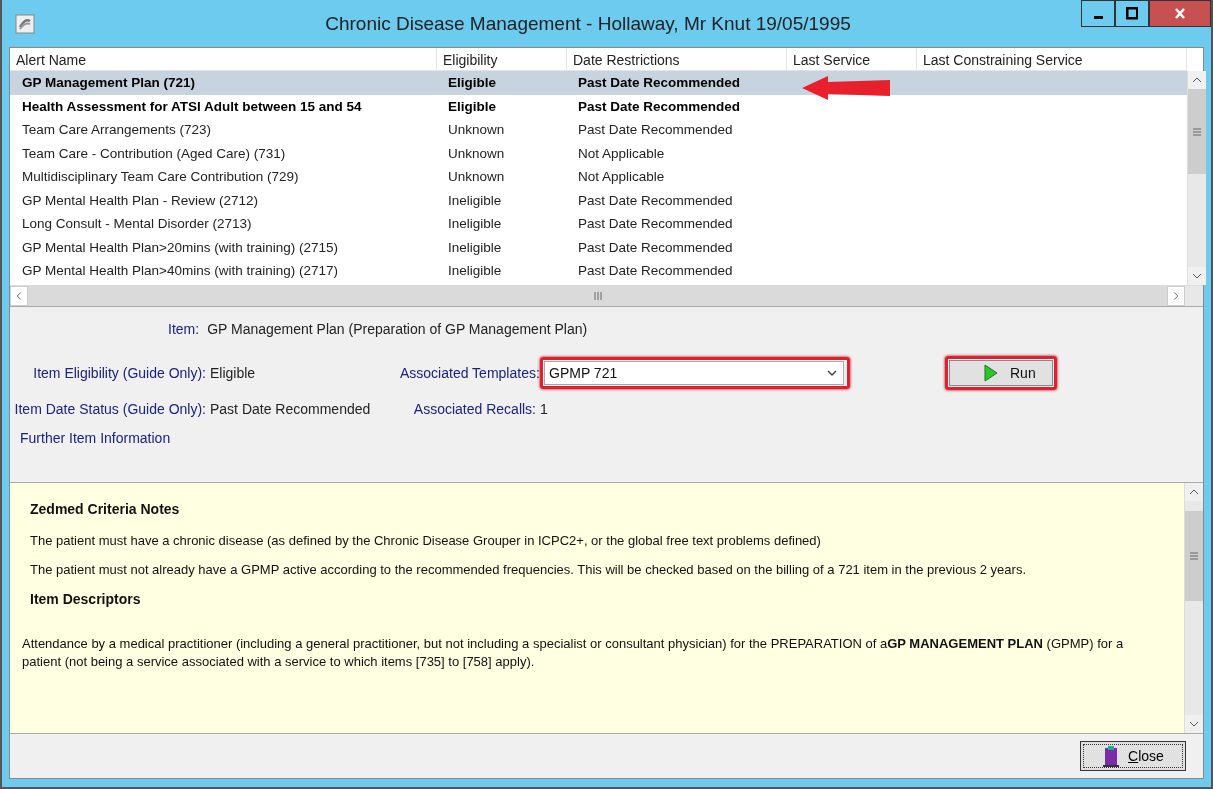 This screenshot has height=789, width=1213. Describe the element at coordinates (137, 224) in the screenshot. I see `table-cell-text: Long Consult - Mental Disorder (2713)` at that location.